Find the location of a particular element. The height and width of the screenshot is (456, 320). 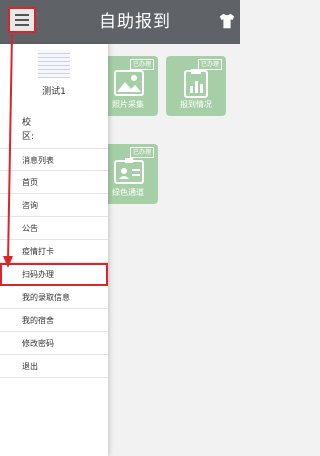

user-profile: 测试1 is located at coordinates (54, 78).